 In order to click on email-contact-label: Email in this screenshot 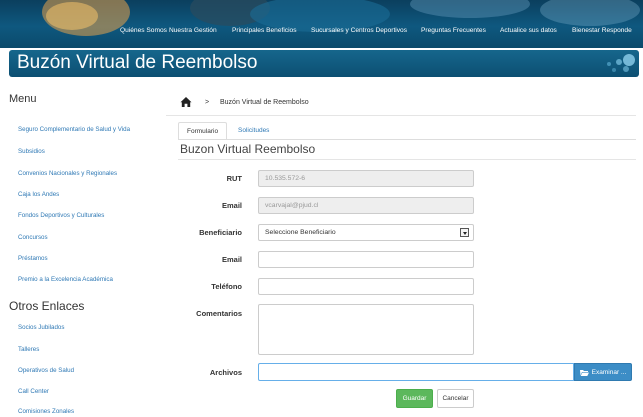, I will do `click(231, 259)`.